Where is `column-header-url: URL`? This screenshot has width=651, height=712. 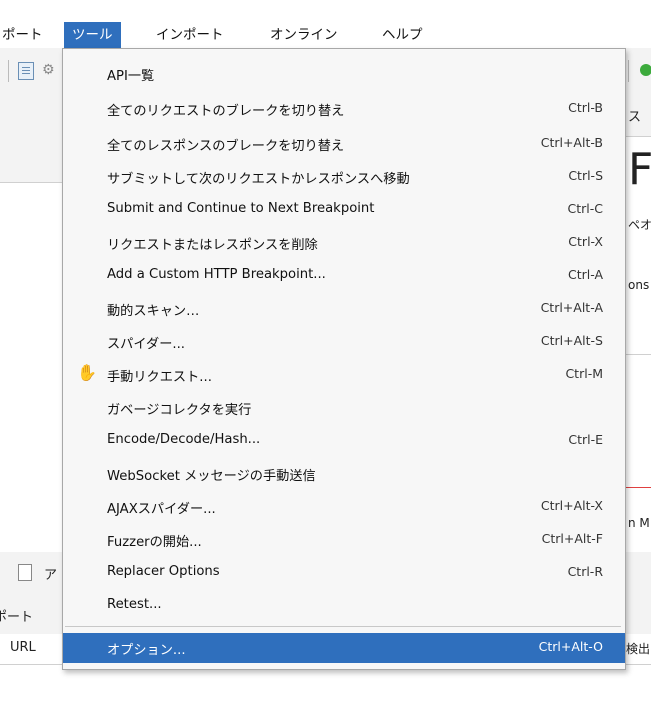 column-header-url: URL is located at coordinates (23, 647).